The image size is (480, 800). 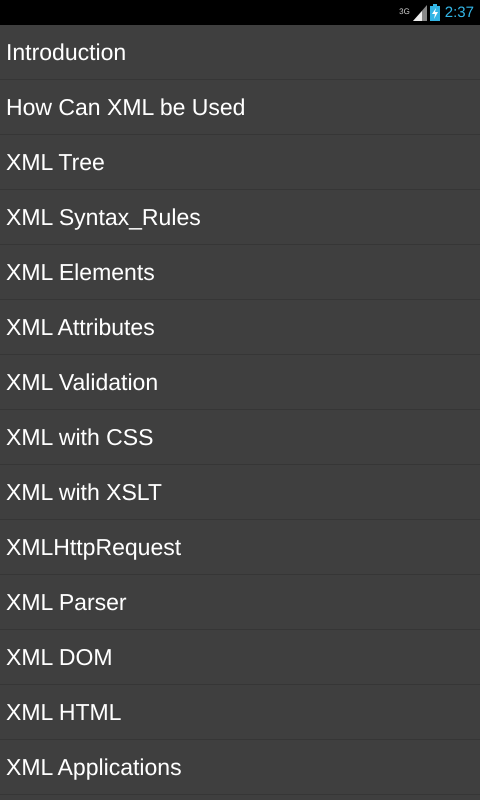 I want to click on battery-icon, so click(x=435, y=12).